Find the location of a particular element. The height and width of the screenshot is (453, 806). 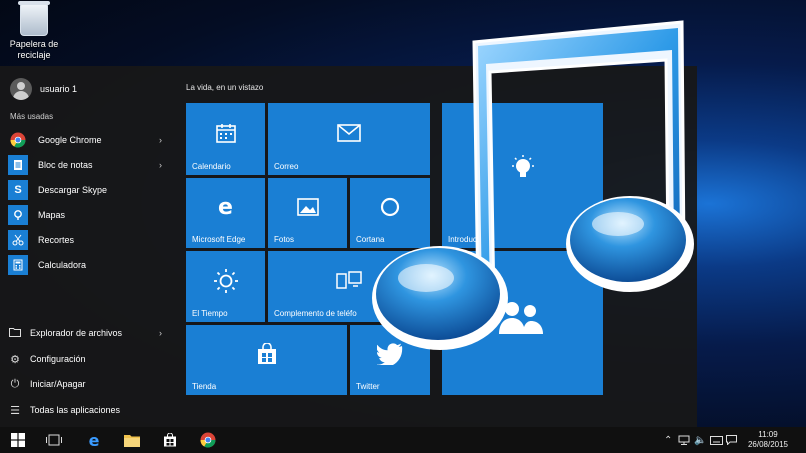

volume-button: 🔈 is located at coordinates (700, 440).